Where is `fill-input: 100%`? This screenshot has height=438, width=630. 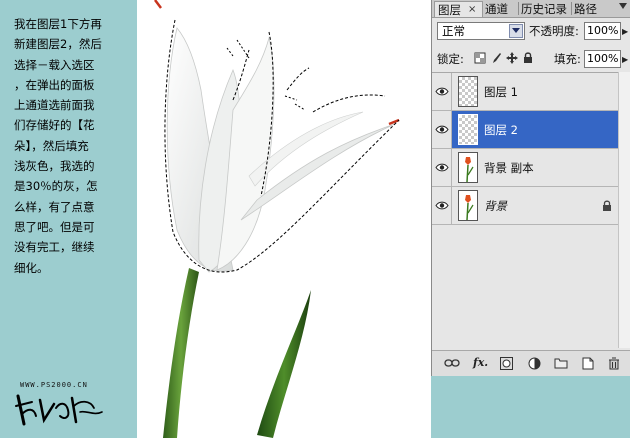 fill-input: 100% is located at coordinates (602, 59).